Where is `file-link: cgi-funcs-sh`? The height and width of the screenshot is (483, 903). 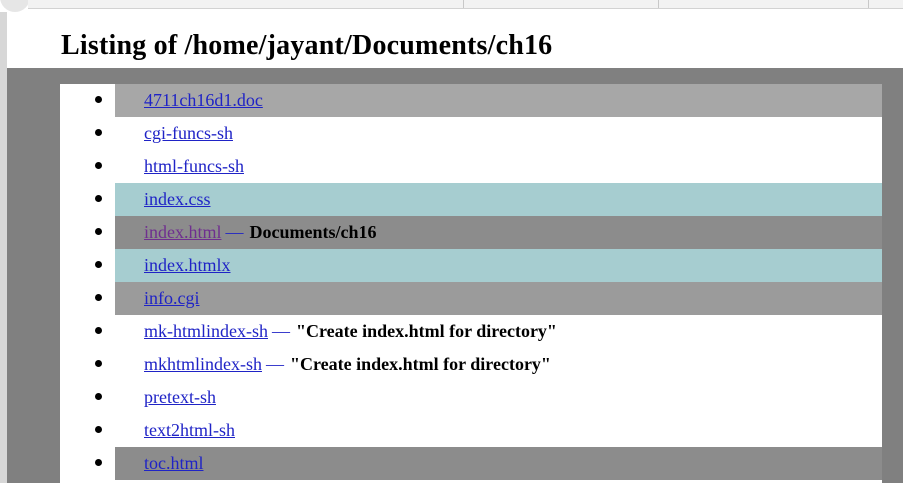 file-link: cgi-funcs-sh is located at coordinates (188, 133).